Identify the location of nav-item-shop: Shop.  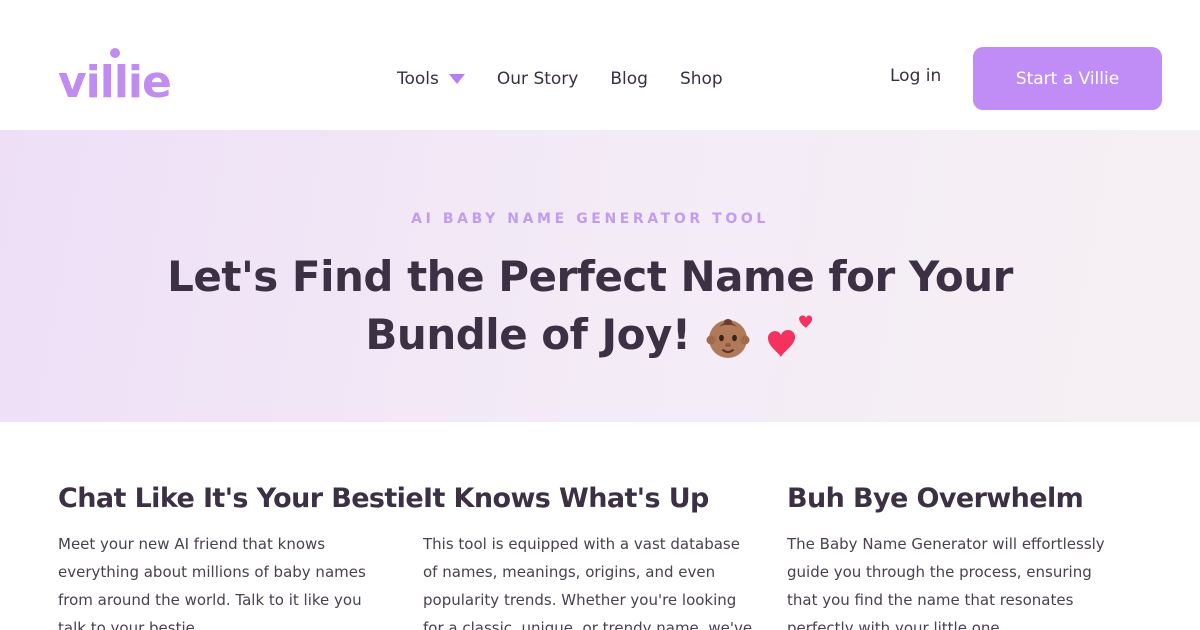
(701, 79).